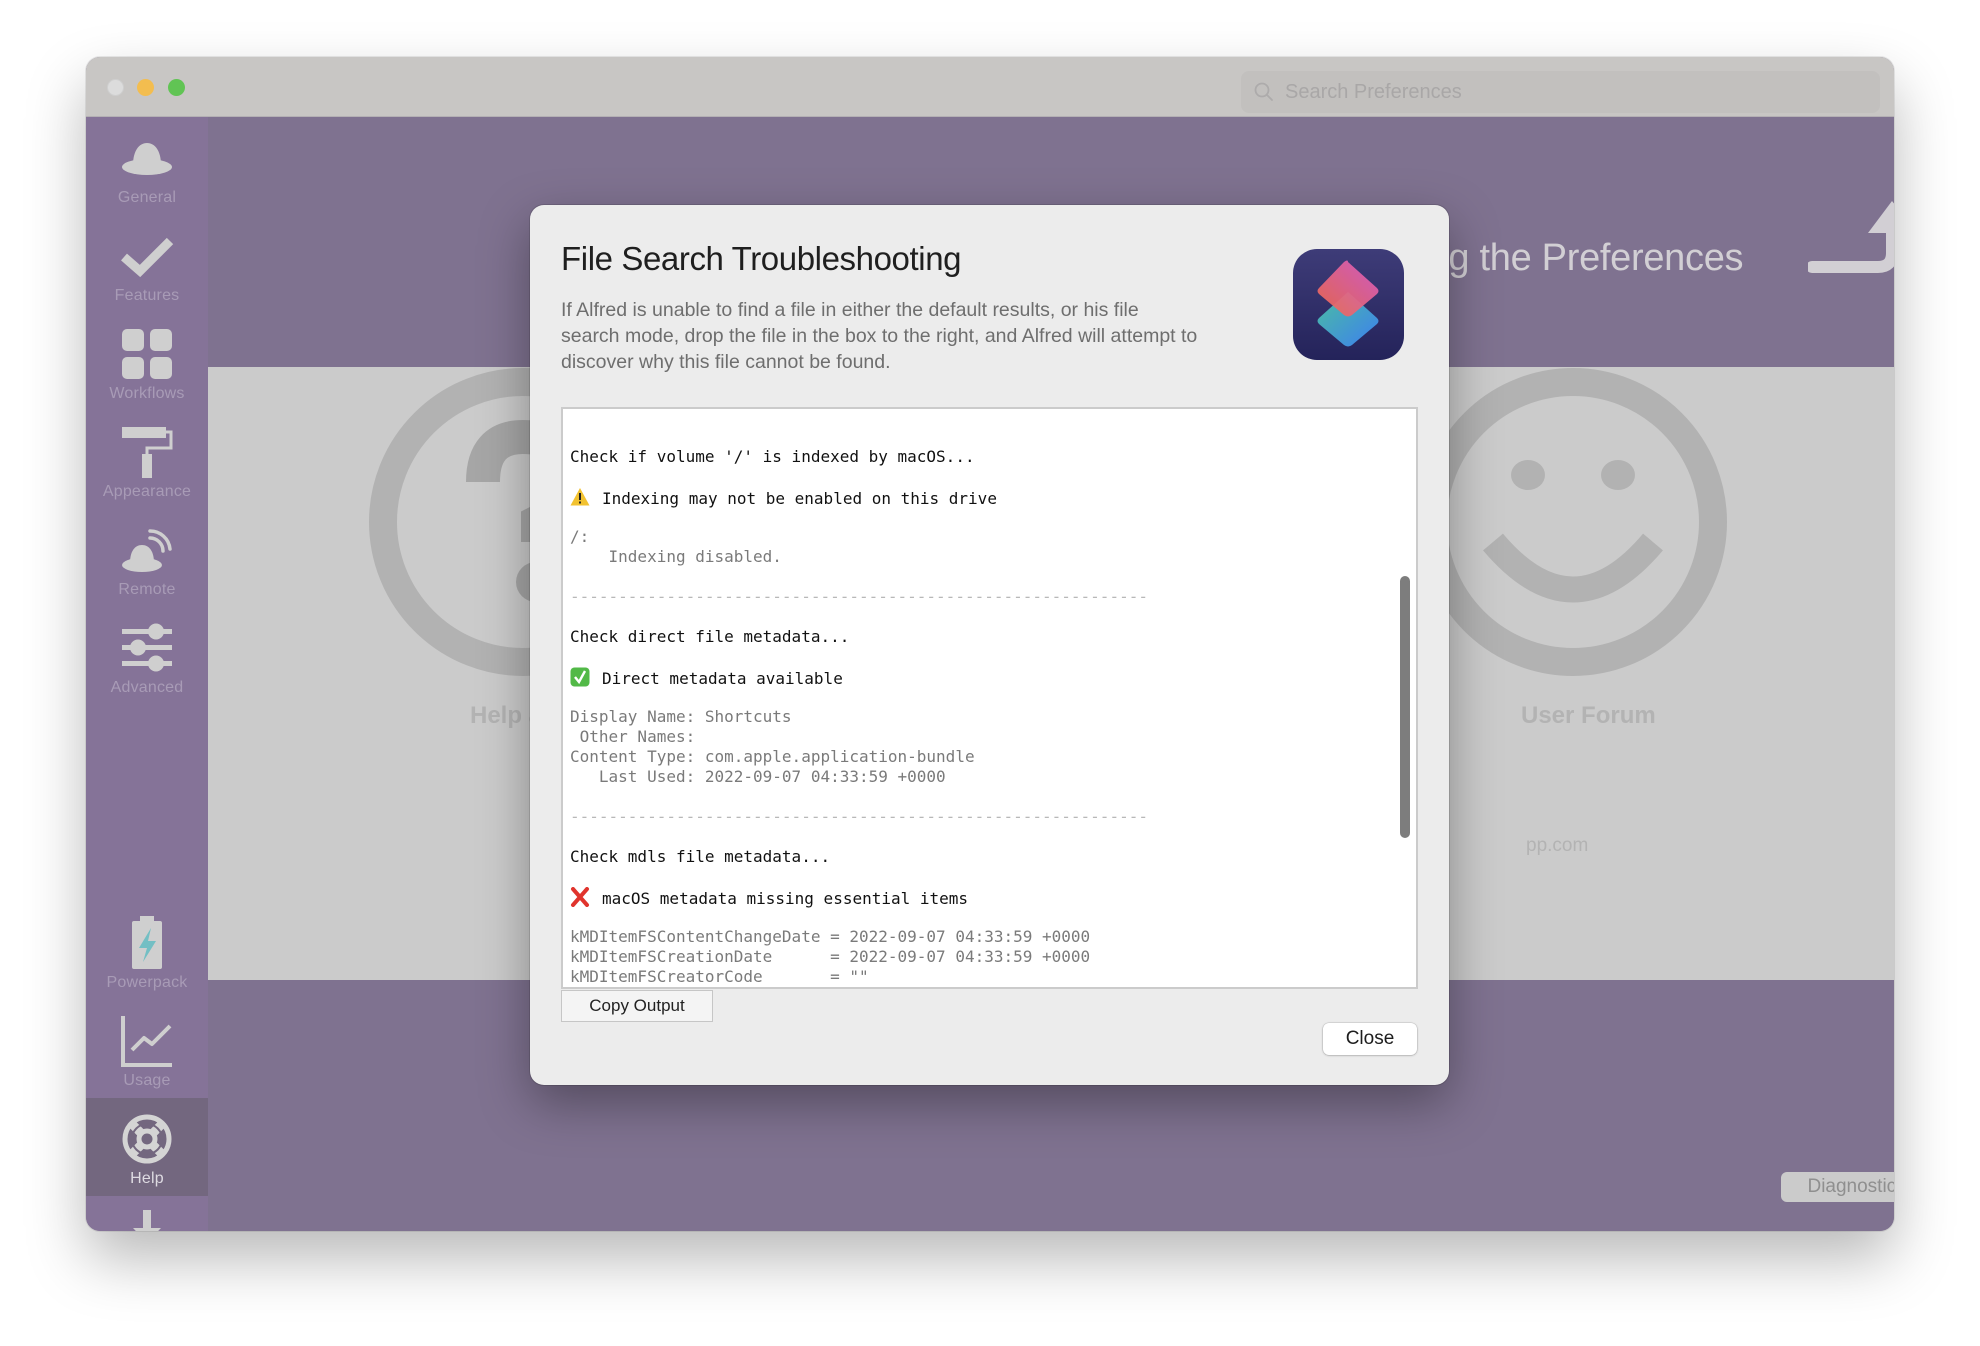  What do you see at coordinates (147, 589) in the screenshot?
I see `sidebar-item-label: Remote` at bounding box center [147, 589].